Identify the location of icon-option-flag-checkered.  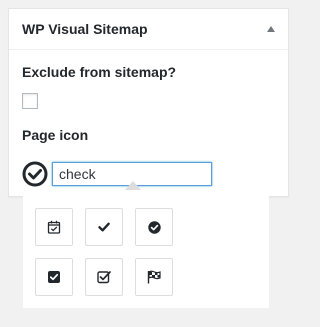
(154, 277).